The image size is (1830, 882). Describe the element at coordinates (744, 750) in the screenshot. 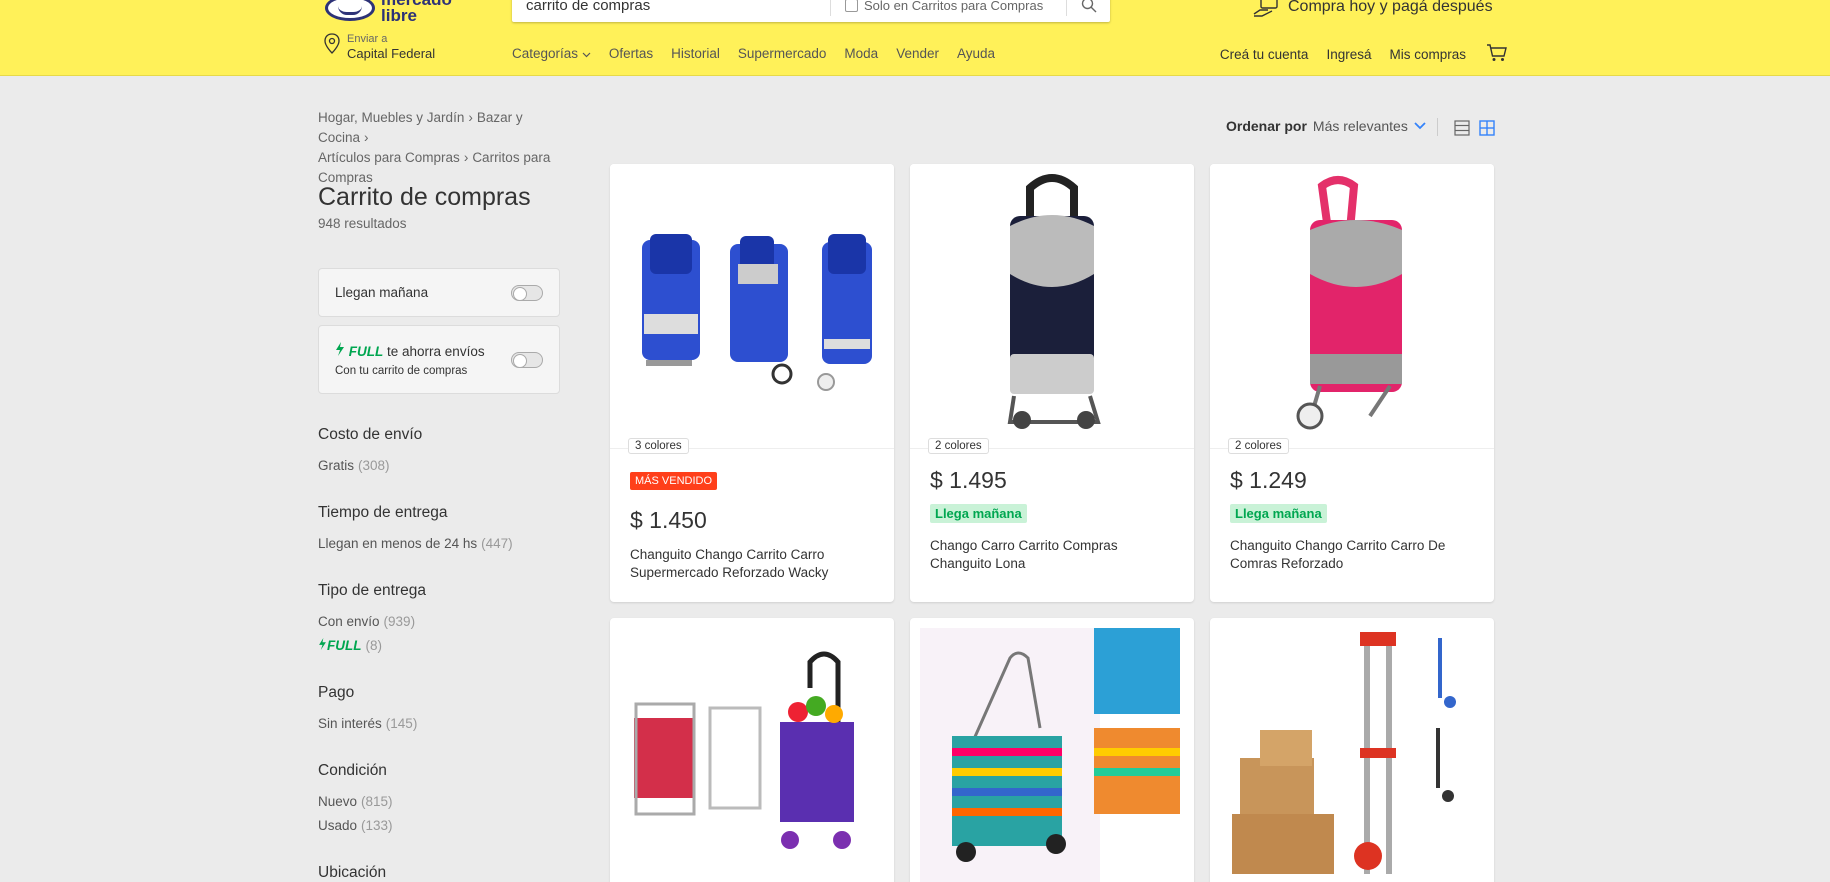

I see `stair-climbing-trolley-image` at that location.